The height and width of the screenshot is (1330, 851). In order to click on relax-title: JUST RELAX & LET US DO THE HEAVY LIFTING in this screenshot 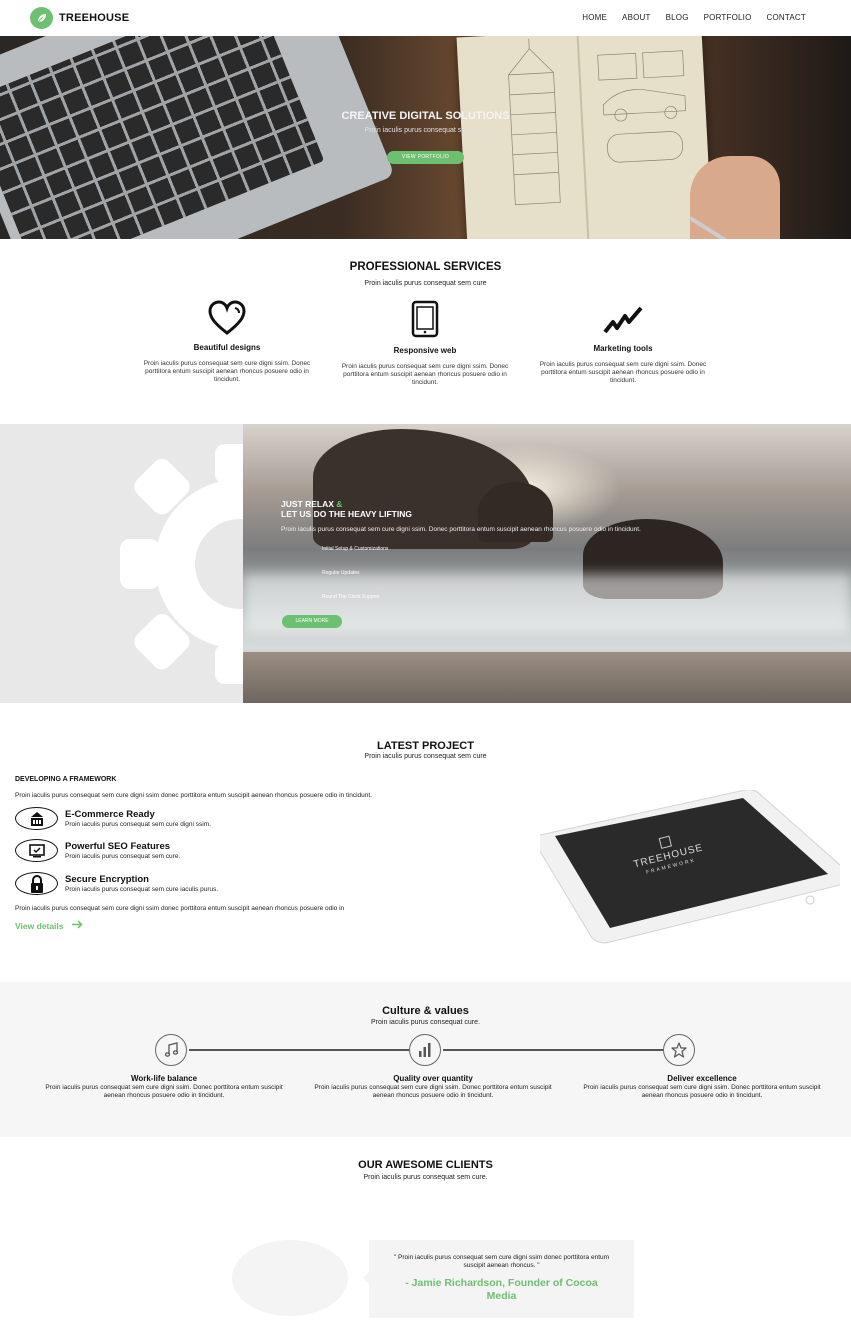, I will do `click(346, 509)`.